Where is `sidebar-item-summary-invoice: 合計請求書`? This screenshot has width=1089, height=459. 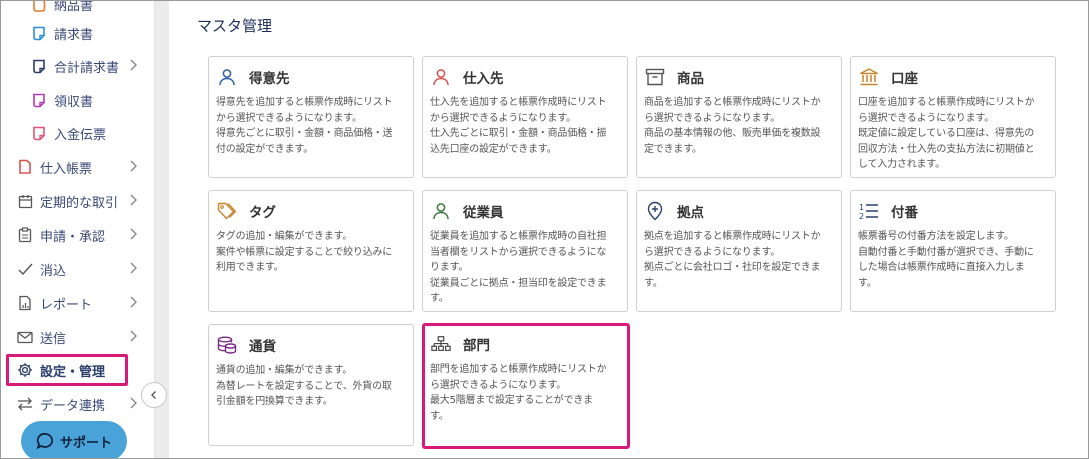
sidebar-item-summary-invoice: 合計請求書 is located at coordinates (77, 66).